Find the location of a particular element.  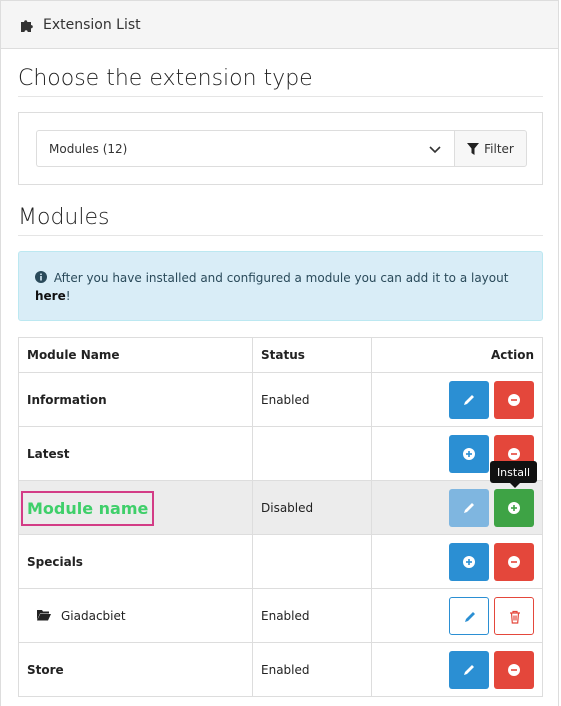

delete-button is located at coordinates (514, 615).